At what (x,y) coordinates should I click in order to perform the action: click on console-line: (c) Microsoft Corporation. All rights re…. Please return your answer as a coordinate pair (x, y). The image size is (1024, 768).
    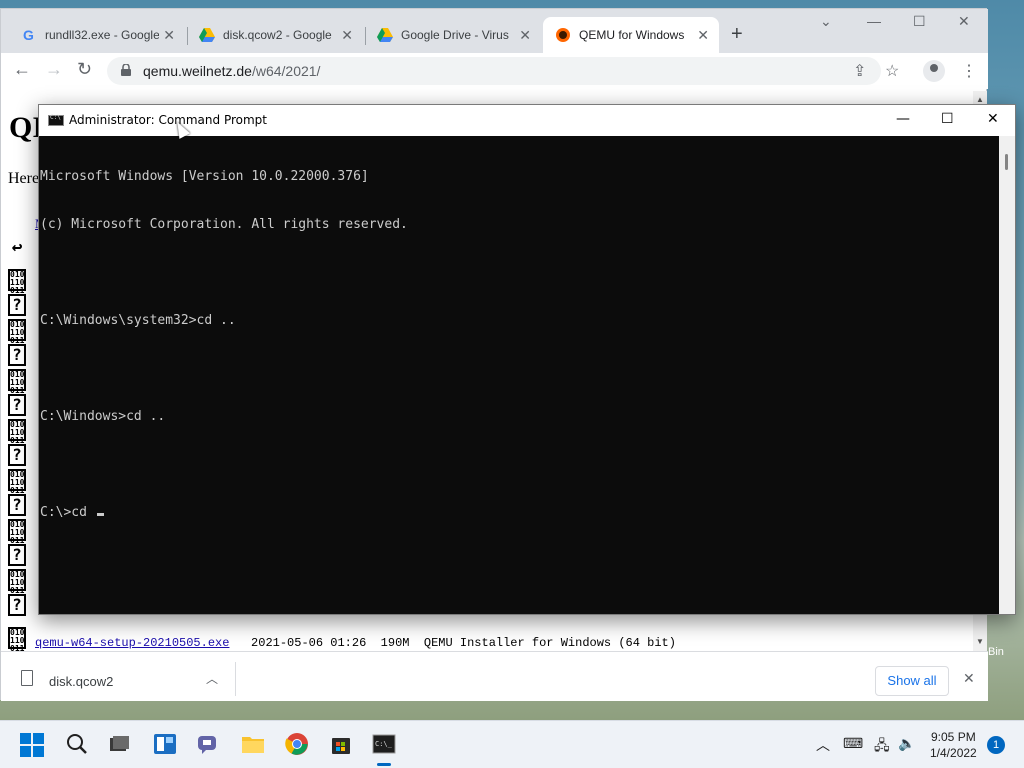
    Looking at the image, I should click on (224, 224).